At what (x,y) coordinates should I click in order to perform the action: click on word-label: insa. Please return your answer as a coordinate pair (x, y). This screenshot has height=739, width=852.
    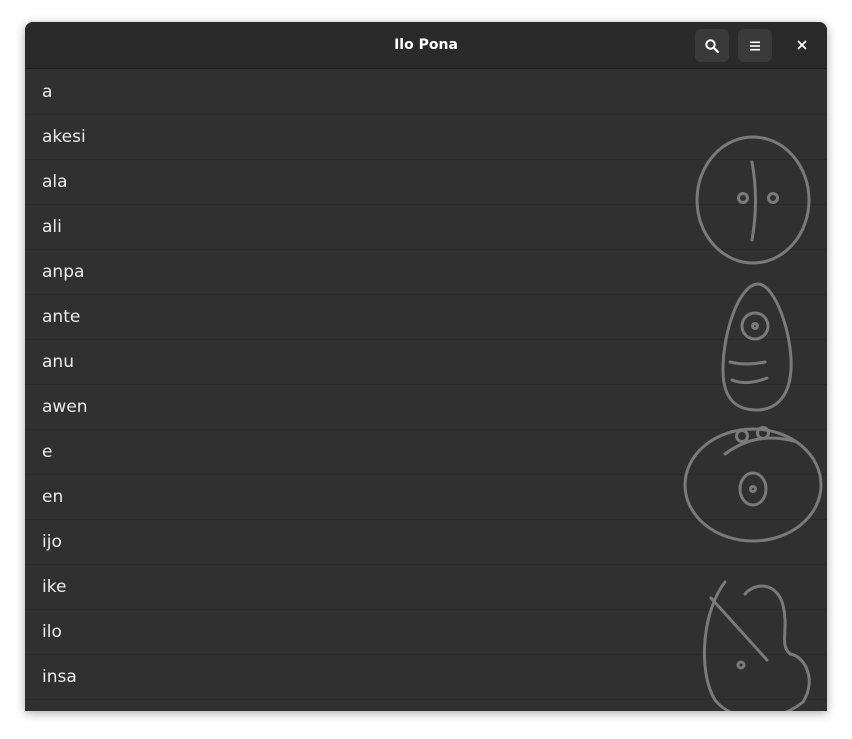
    Looking at the image, I should click on (59, 677).